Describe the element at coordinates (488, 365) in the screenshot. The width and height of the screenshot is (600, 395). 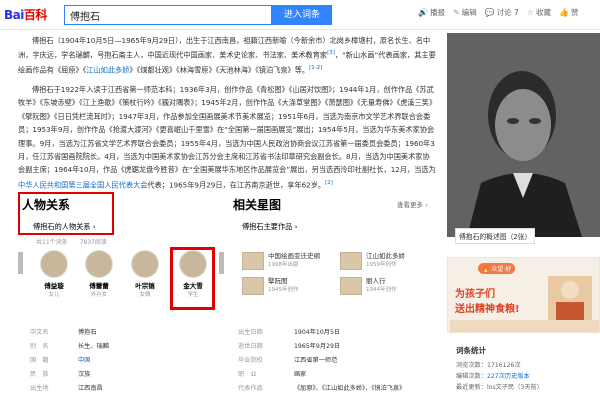
I see `stat-row: 浏览次数：1716126次` at that location.